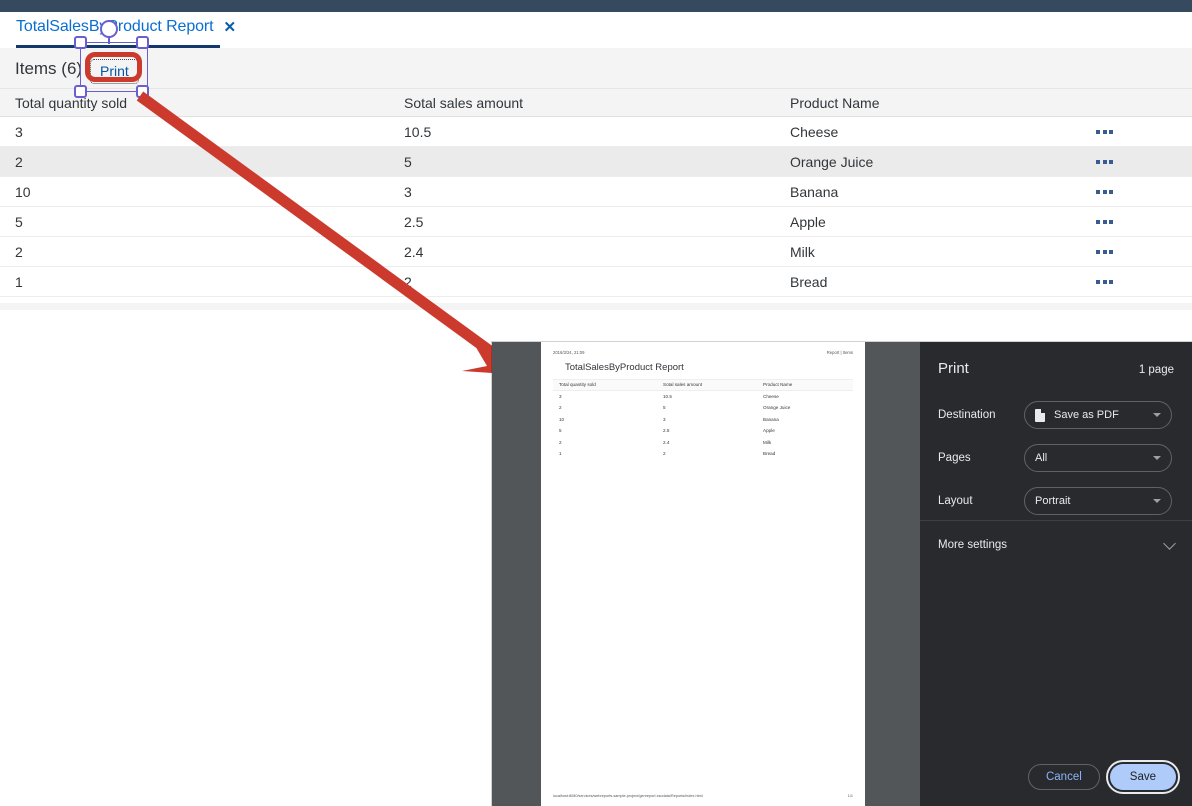  I want to click on preview-cell-amount: 5, so click(664, 408).